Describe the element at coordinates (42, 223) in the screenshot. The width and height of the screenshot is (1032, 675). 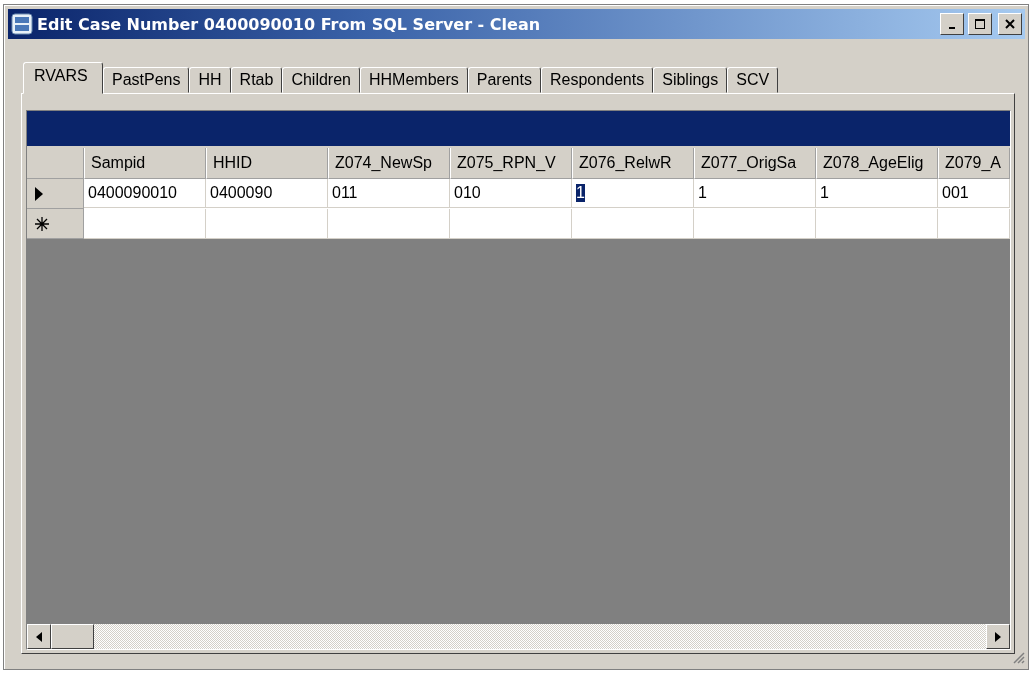
I see `new-row-icon` at that location.